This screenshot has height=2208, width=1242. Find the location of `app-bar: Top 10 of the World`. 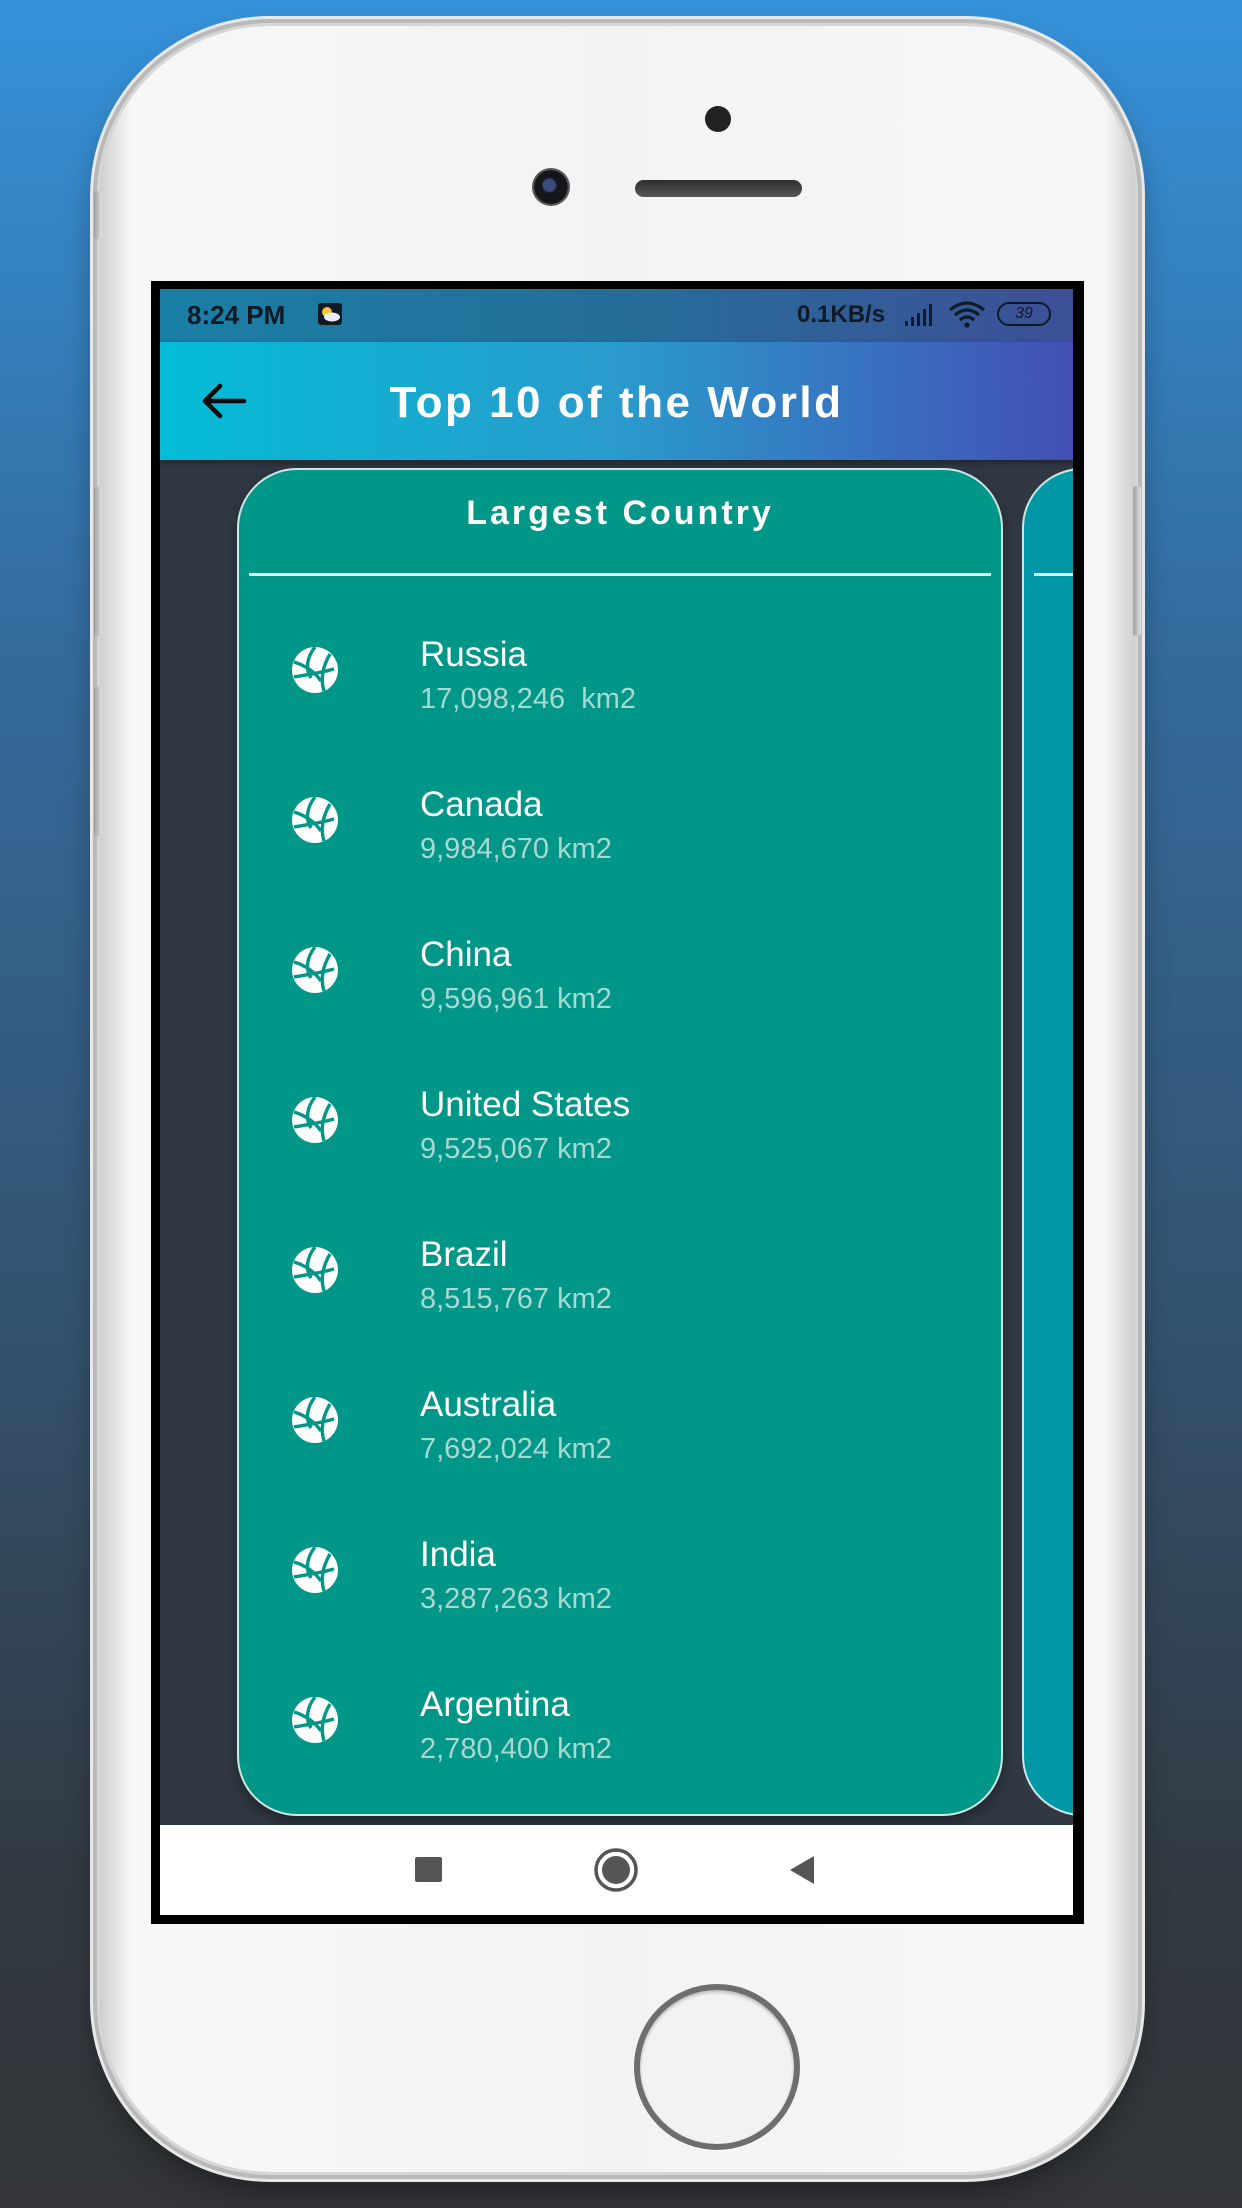

app-bar: Top 10 of the World is located at coordinates (616, 401).